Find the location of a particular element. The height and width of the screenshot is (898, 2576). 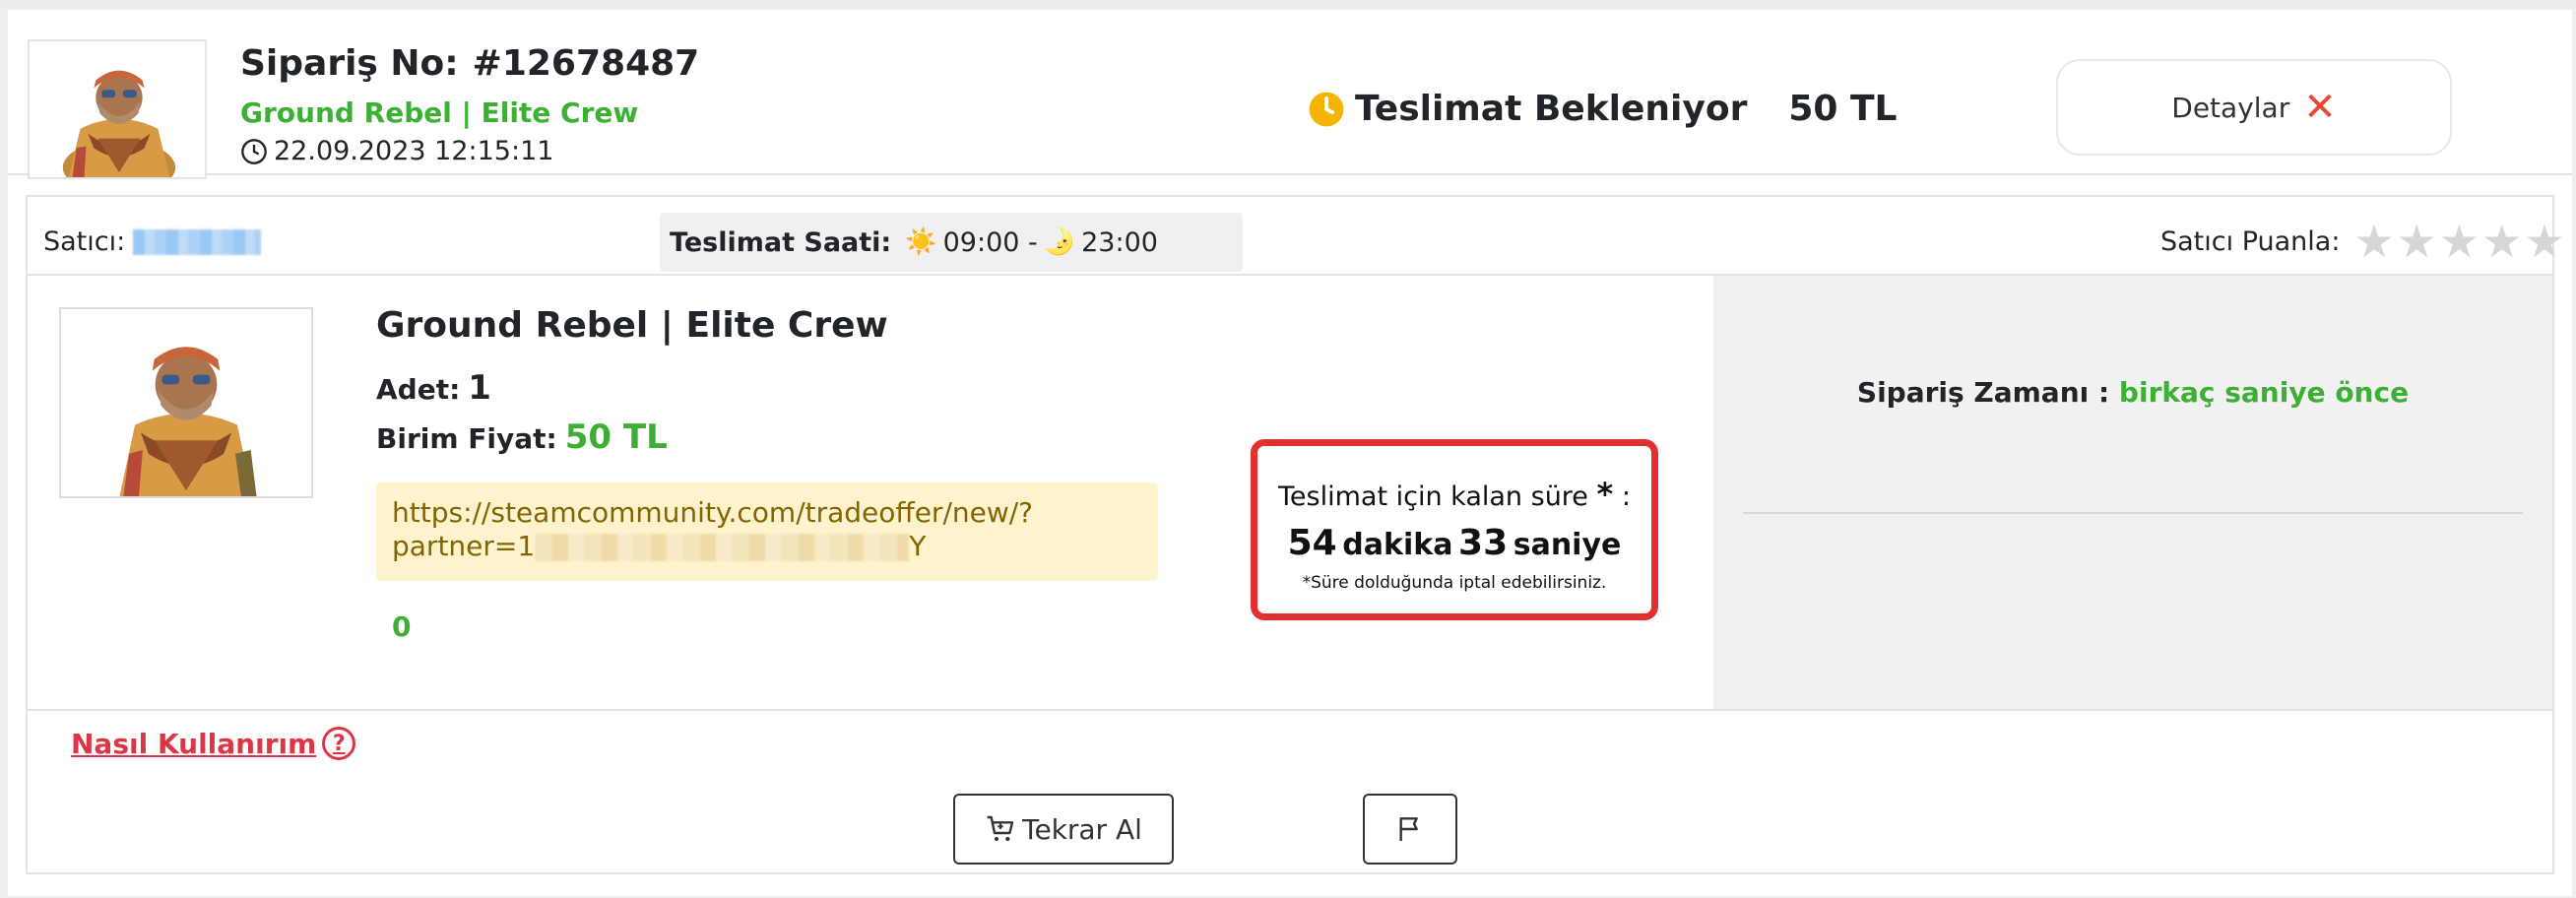

rebuy-label: Tekrar Al is located at coordinates (1082, 829).